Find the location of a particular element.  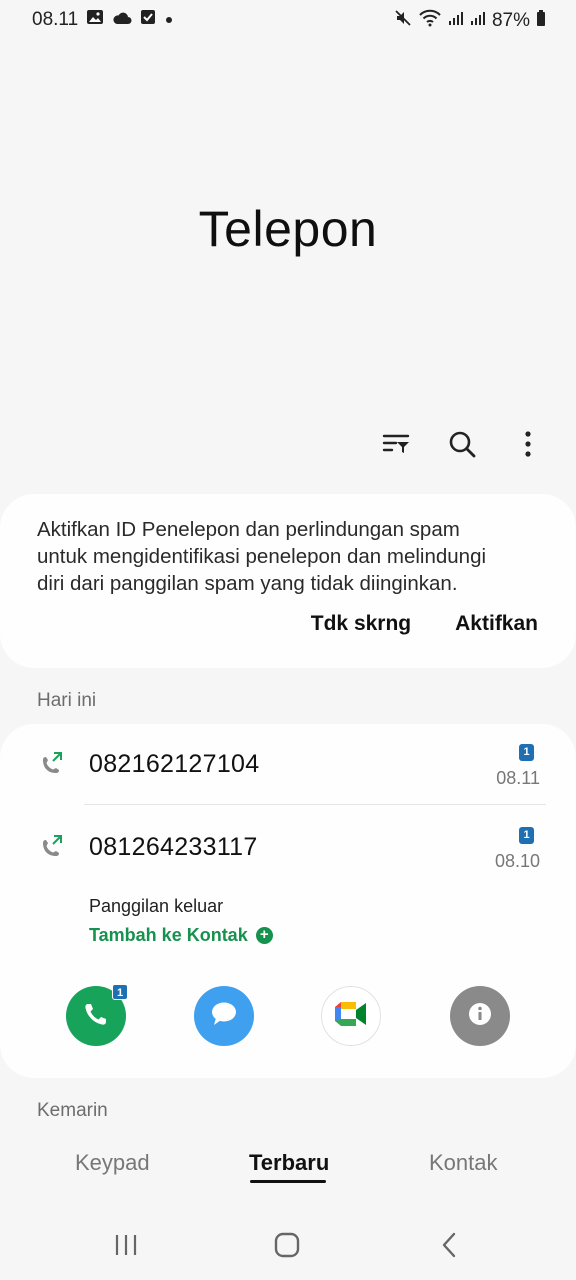

not-now-button: Tdk skrng is located at coordinates (361, 624).